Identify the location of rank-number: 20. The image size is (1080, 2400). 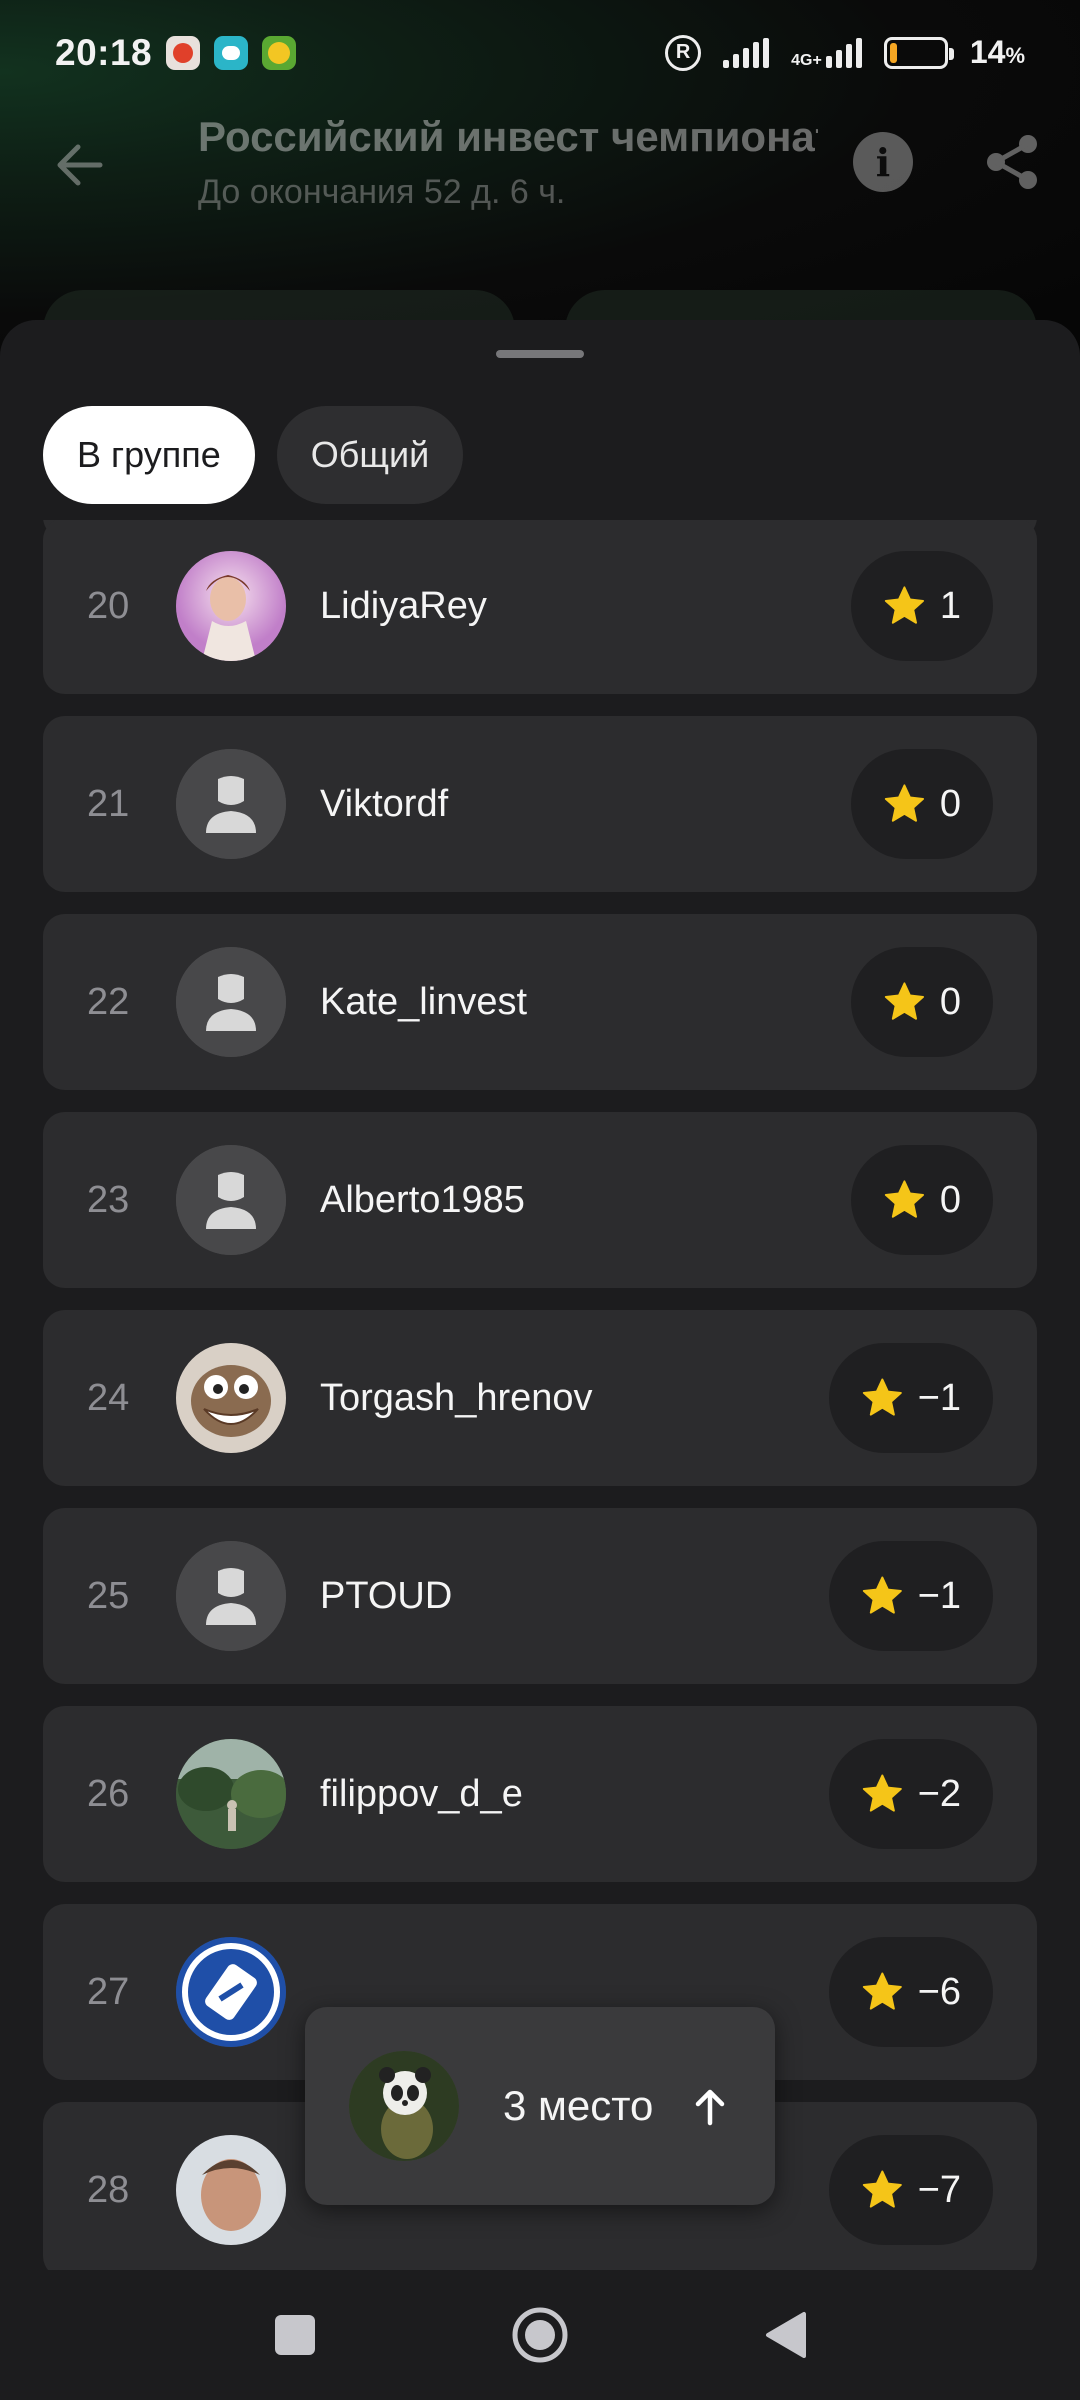
(108, 606).